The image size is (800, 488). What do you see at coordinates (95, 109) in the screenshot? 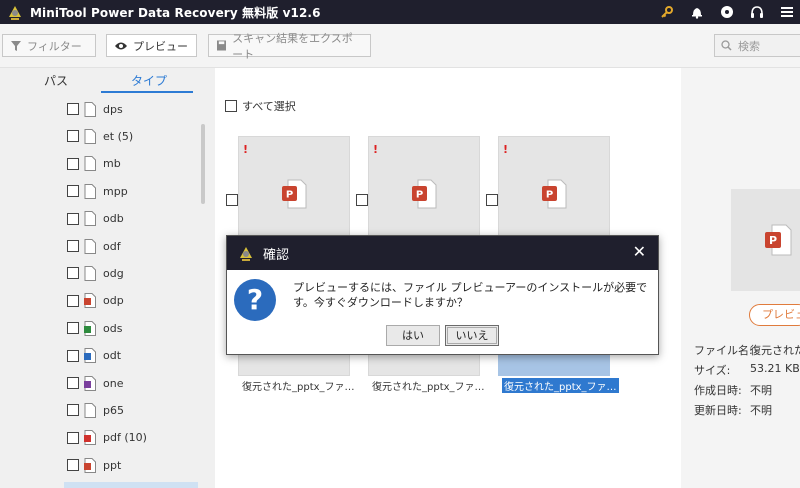
I see `tree-item: dps` at bounding box center [95, 109].